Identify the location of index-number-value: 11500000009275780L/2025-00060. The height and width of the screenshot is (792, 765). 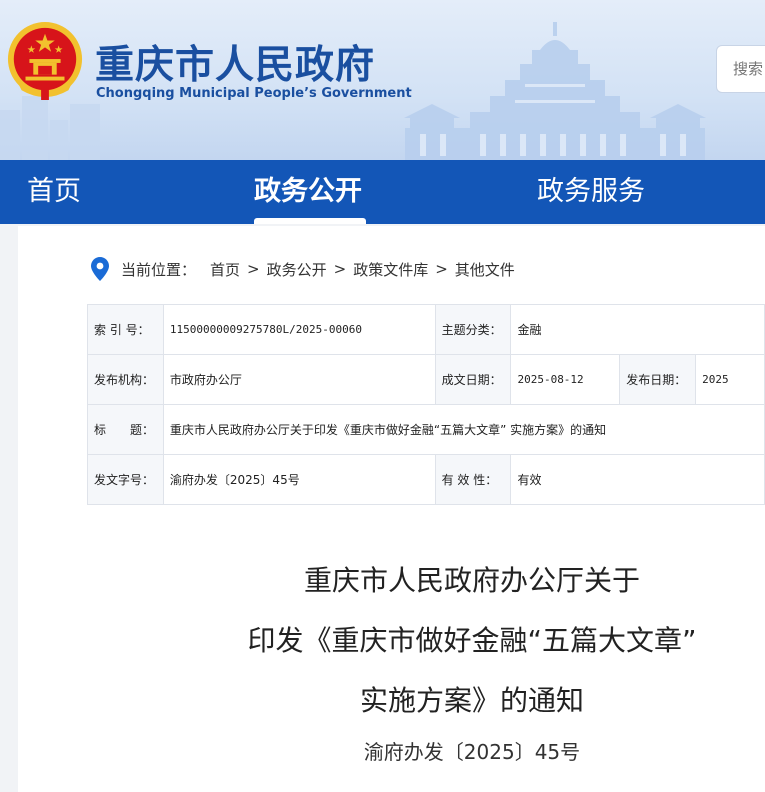
(299, 329).